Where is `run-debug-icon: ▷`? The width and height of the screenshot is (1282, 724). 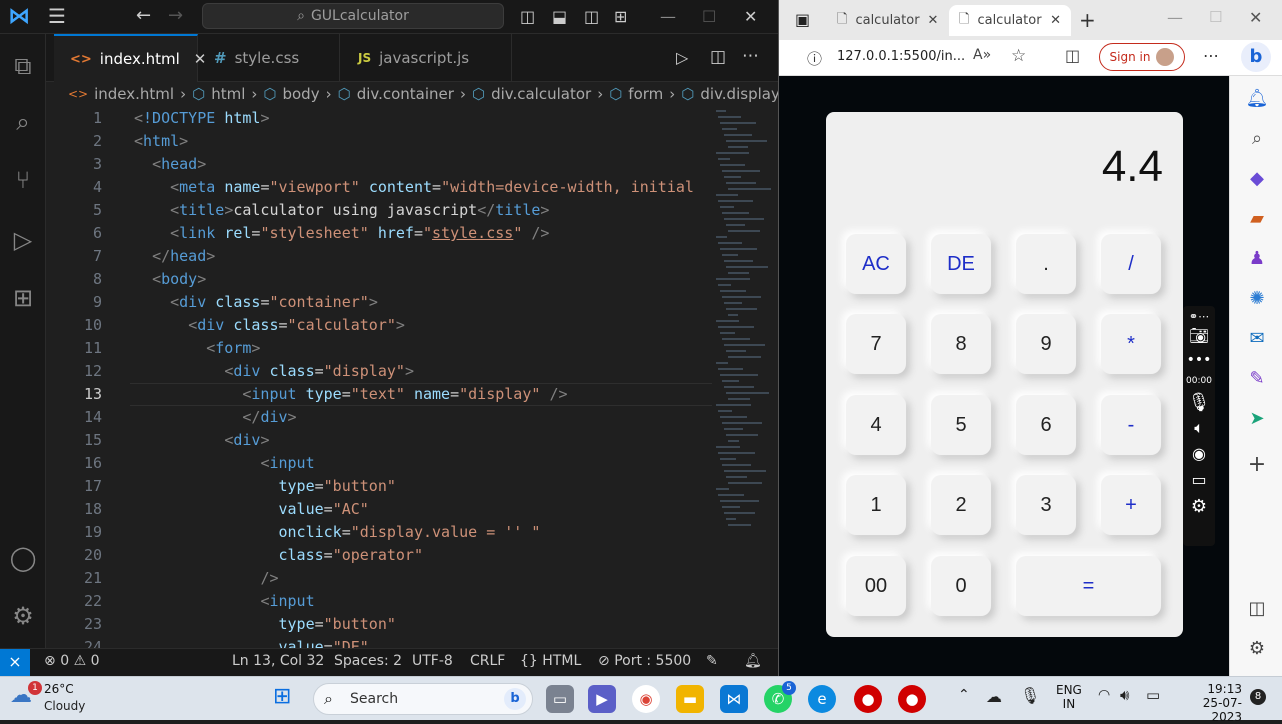
run-debug-icon: ▷ is located at coordinates (23, 240).